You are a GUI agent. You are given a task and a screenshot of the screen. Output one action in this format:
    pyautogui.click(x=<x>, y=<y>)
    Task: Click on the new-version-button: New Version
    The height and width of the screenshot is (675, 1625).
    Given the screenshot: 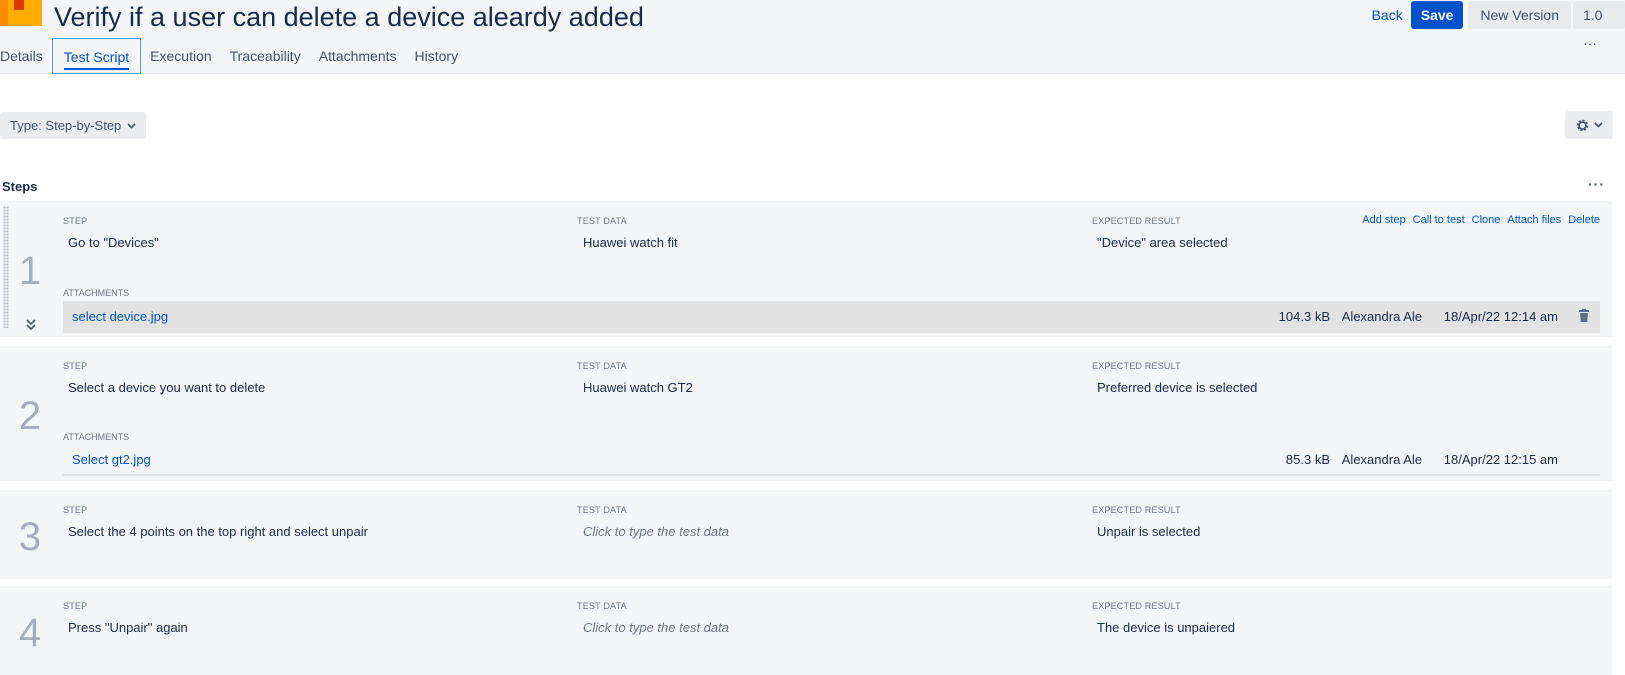 What is the action you would take?
    pyautogui.click(x=1519, y=15)
    